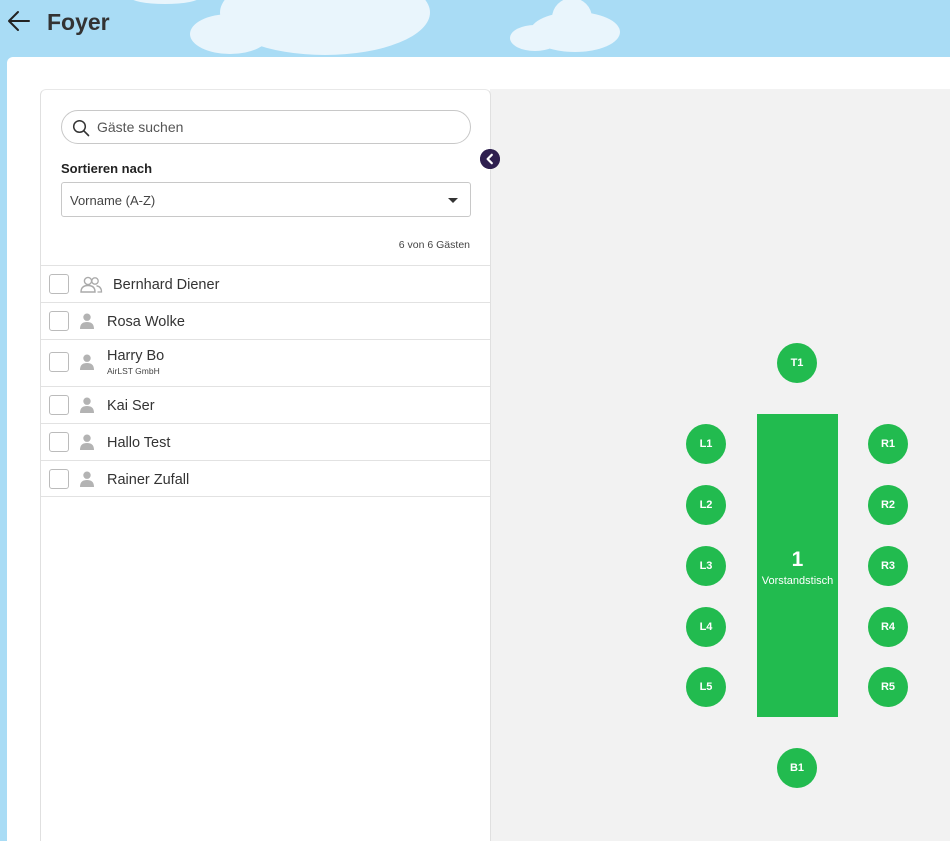  Describe the element at coordinates (266, 199) in the screenshot. I see `sort-select: Vorname (A-Z)` at that location.